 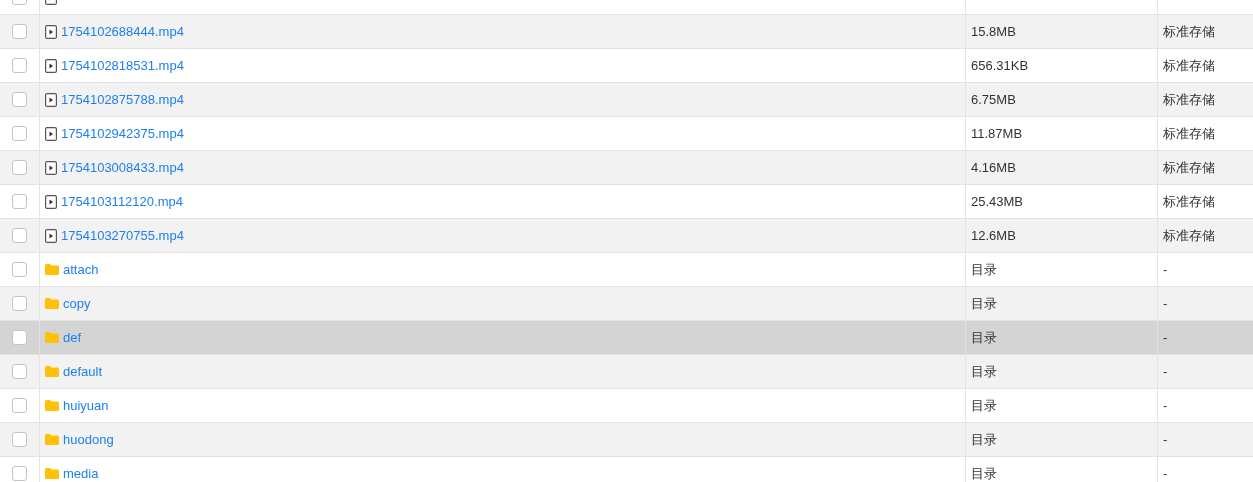 I want to click on file-link: 1754102942375.mp4, so click(x=122, y=133).